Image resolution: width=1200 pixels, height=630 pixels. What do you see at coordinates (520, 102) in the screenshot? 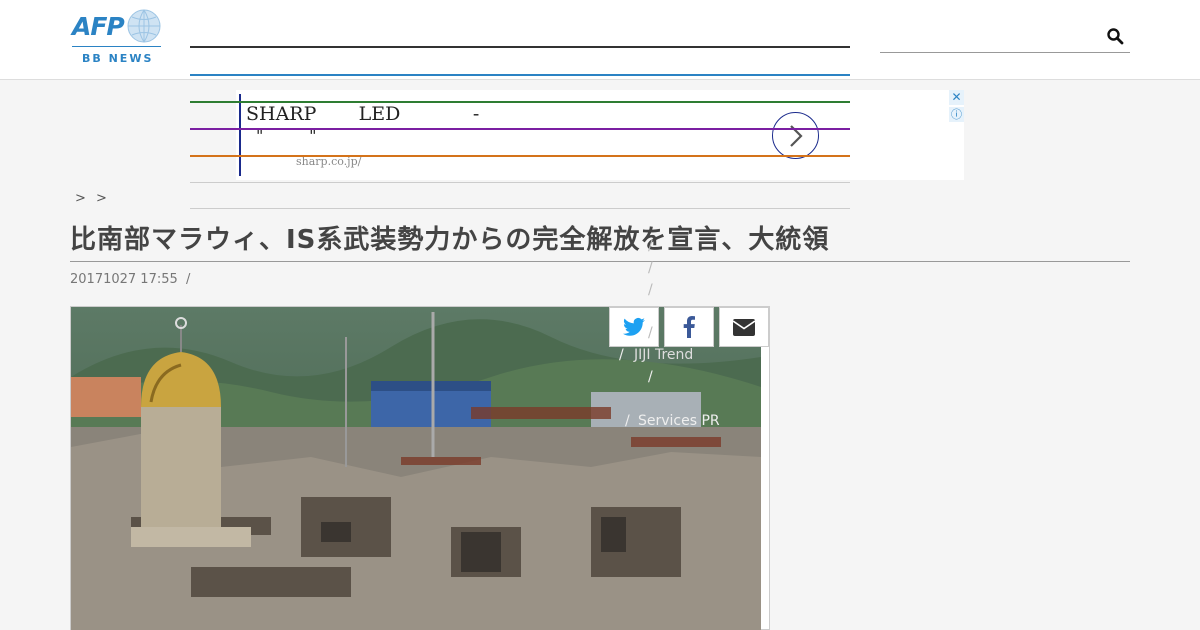
I see `nav-line-green` at bounding box center [520, 102].